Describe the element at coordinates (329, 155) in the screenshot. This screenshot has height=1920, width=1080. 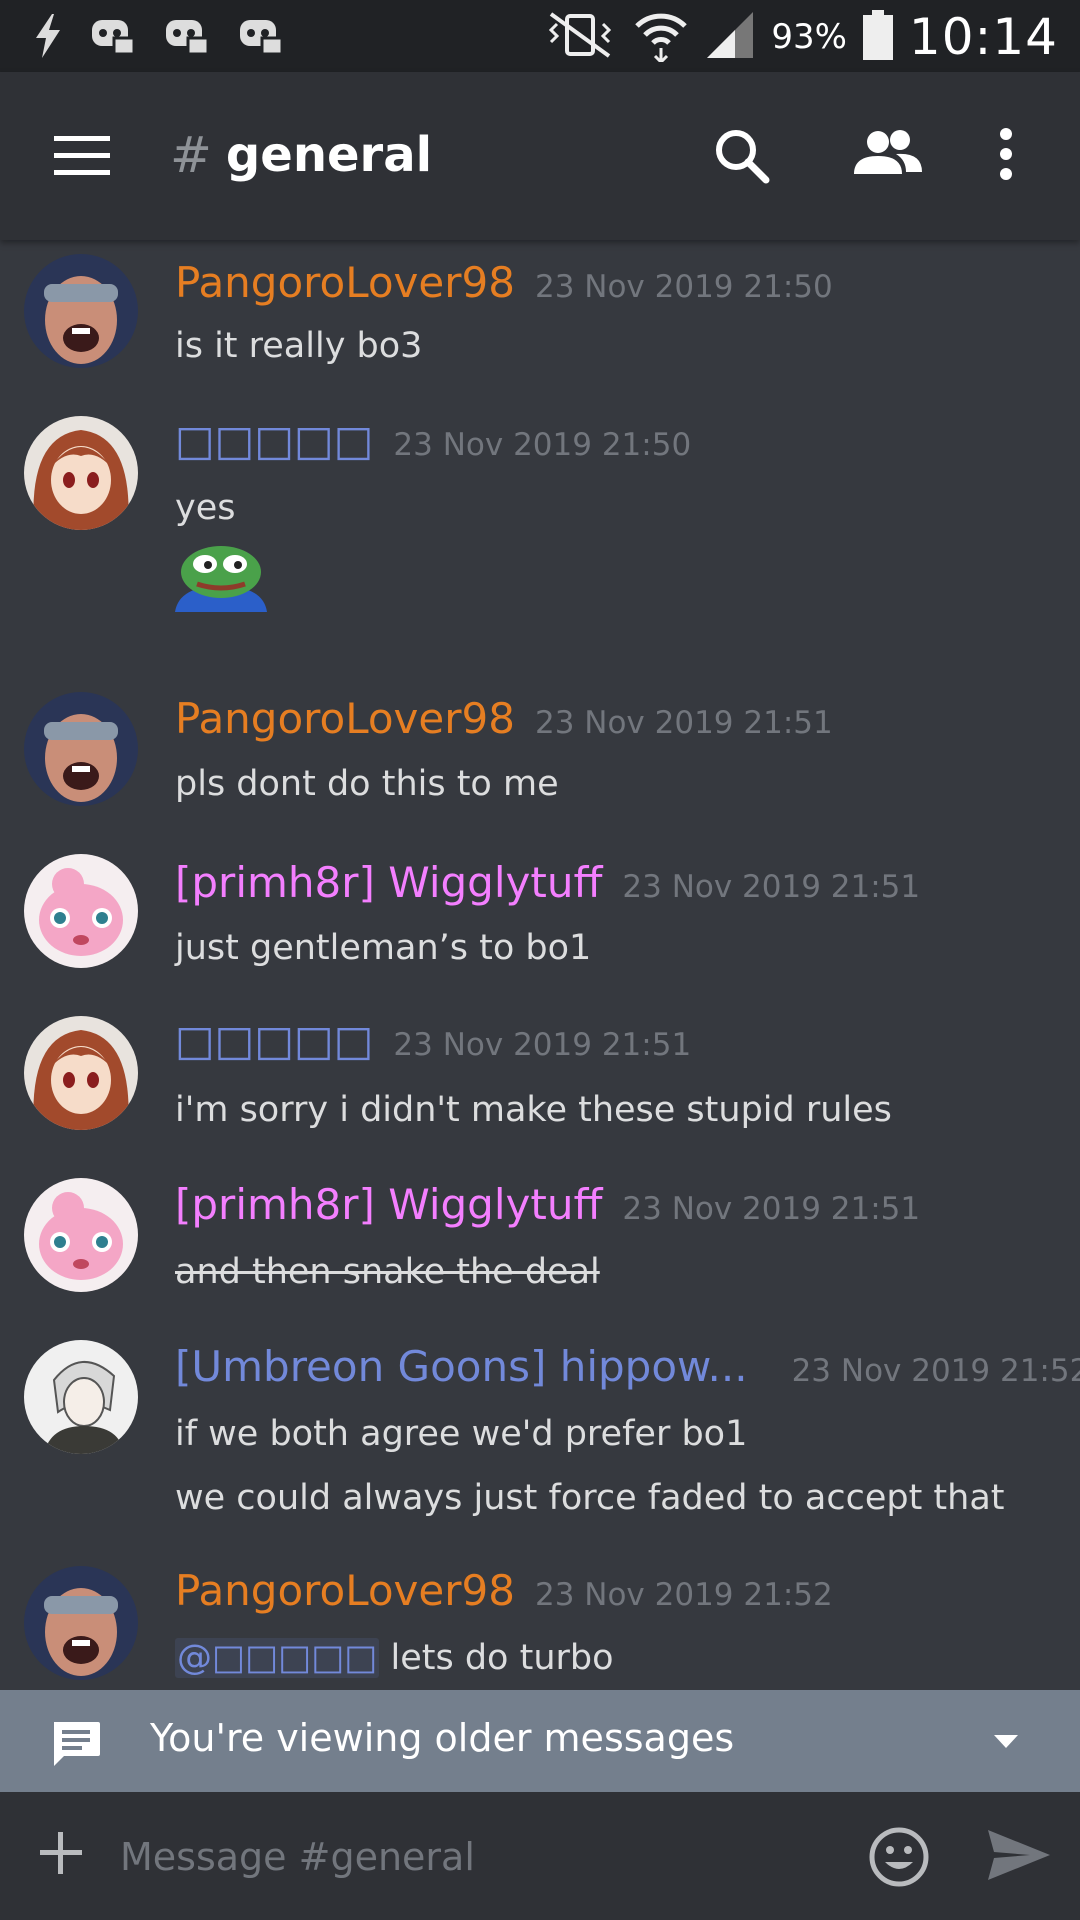
I see `channel-name: general` at that location.